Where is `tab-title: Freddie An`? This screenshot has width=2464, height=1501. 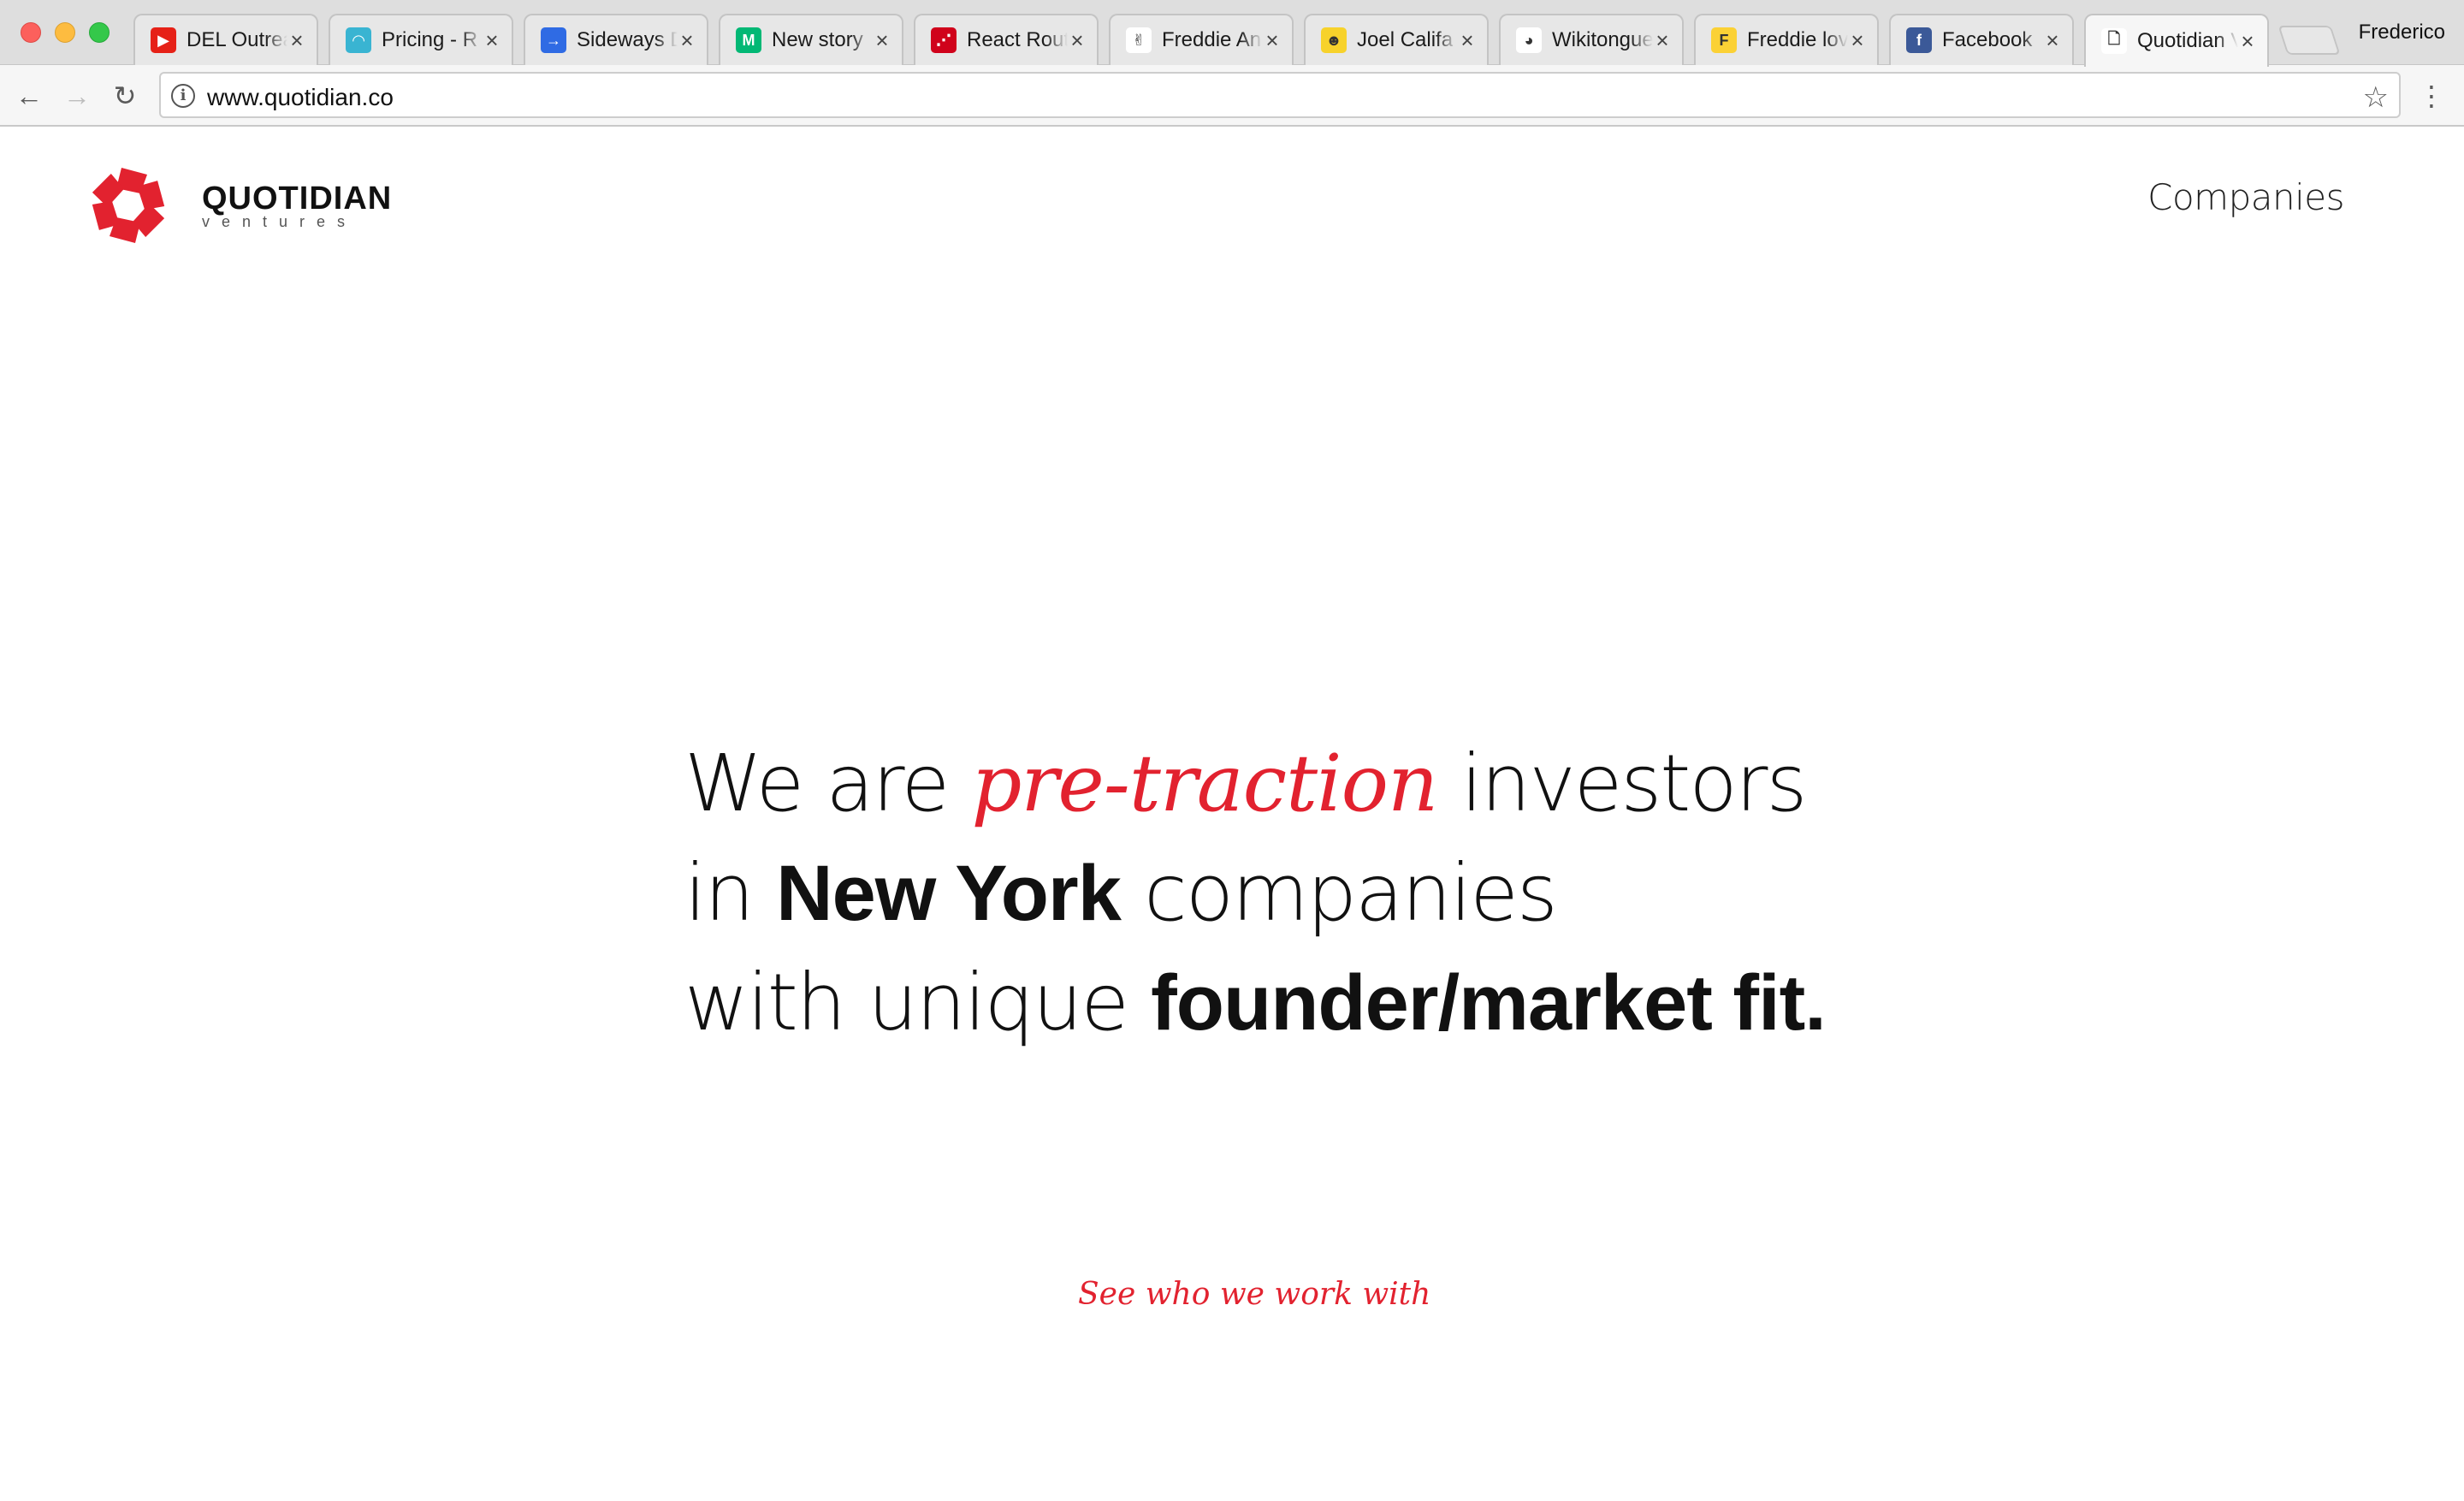 tab-title: Freddie An is located at coordinates (1212, 39).